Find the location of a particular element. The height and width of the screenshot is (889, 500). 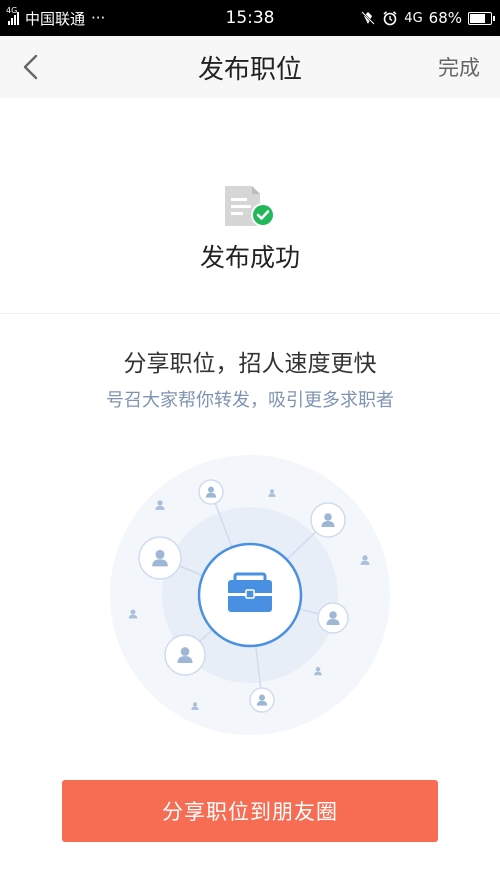

battery-icon is located at coordinates (481, 18).